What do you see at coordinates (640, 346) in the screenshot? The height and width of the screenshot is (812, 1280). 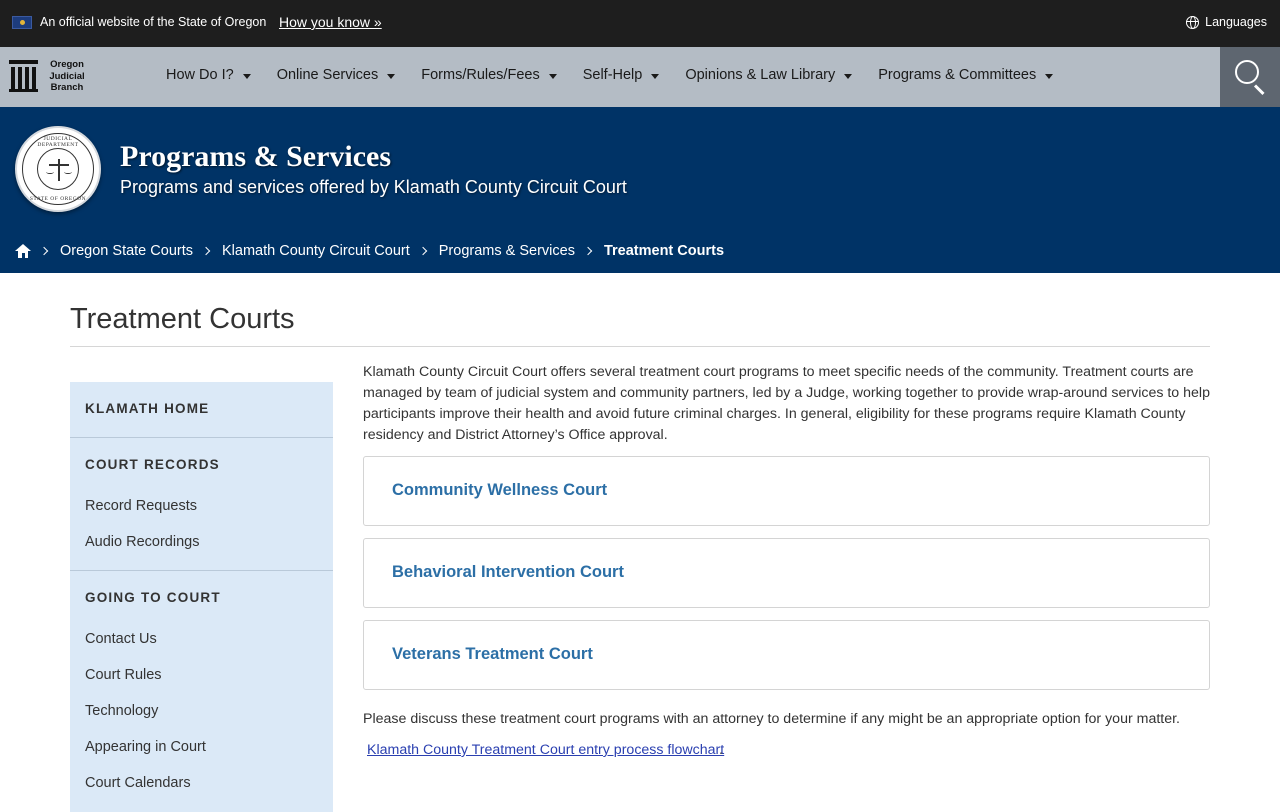 I see `title-divider` at bounding box center [640, 346].